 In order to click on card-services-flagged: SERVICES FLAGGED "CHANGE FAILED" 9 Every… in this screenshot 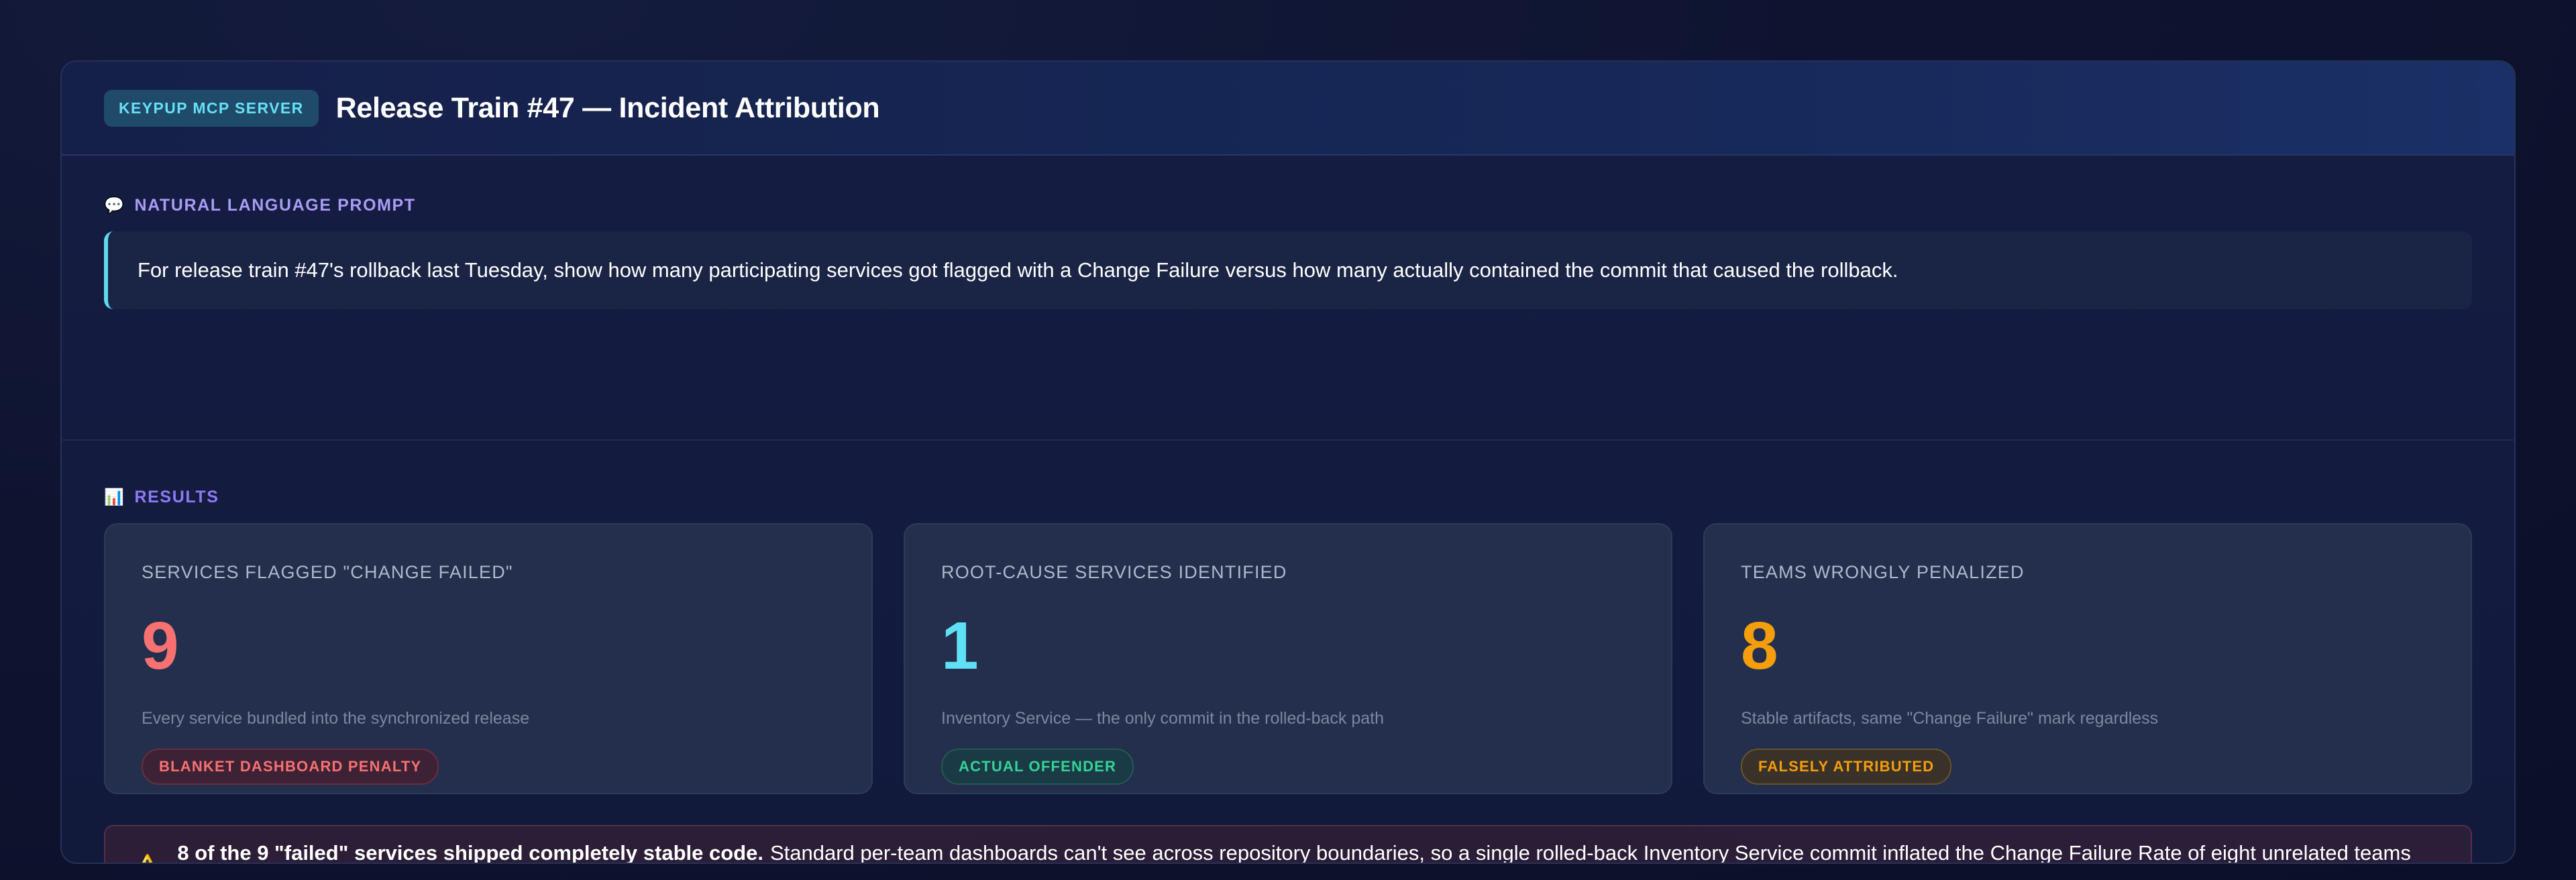, I will do `click(488, 658)`.